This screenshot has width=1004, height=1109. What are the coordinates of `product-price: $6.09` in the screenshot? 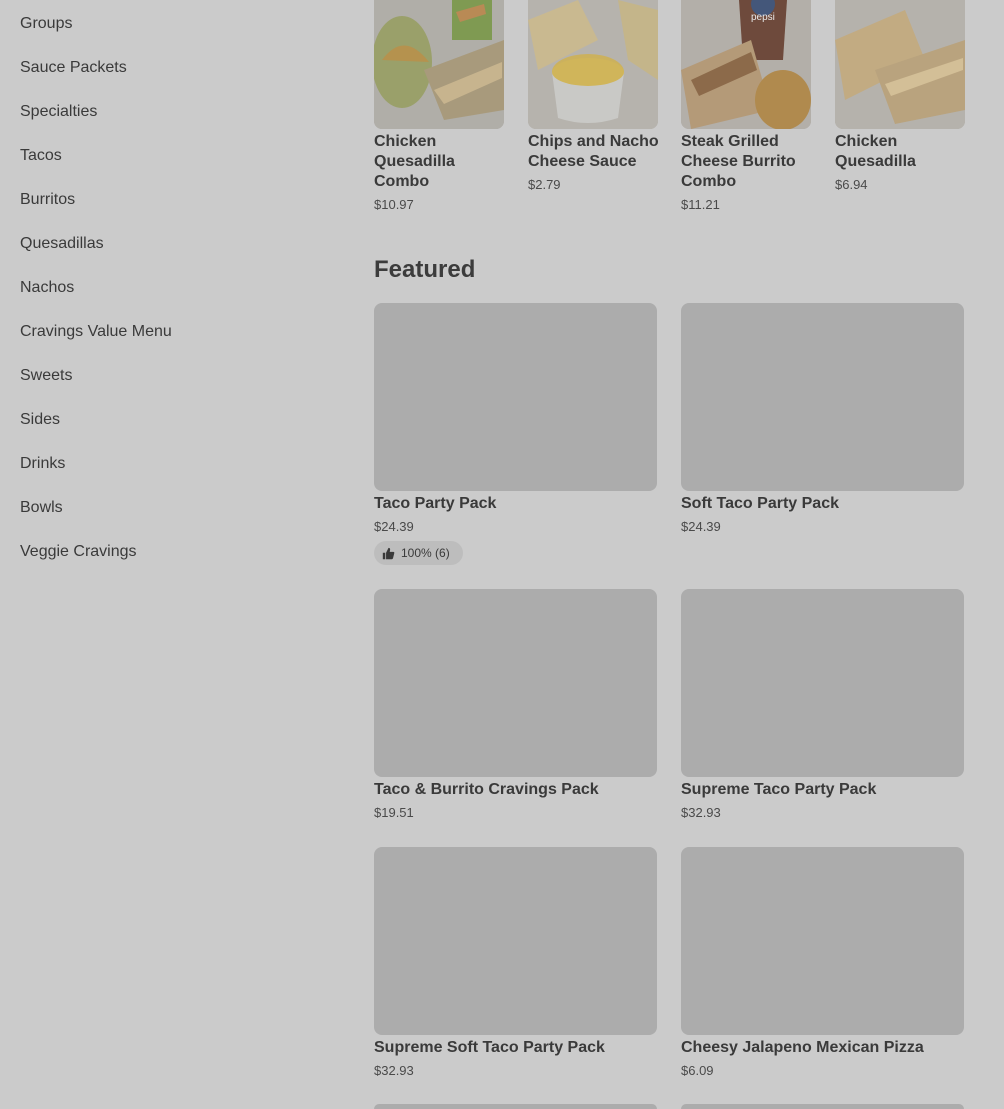 It's located at (697, 1070).